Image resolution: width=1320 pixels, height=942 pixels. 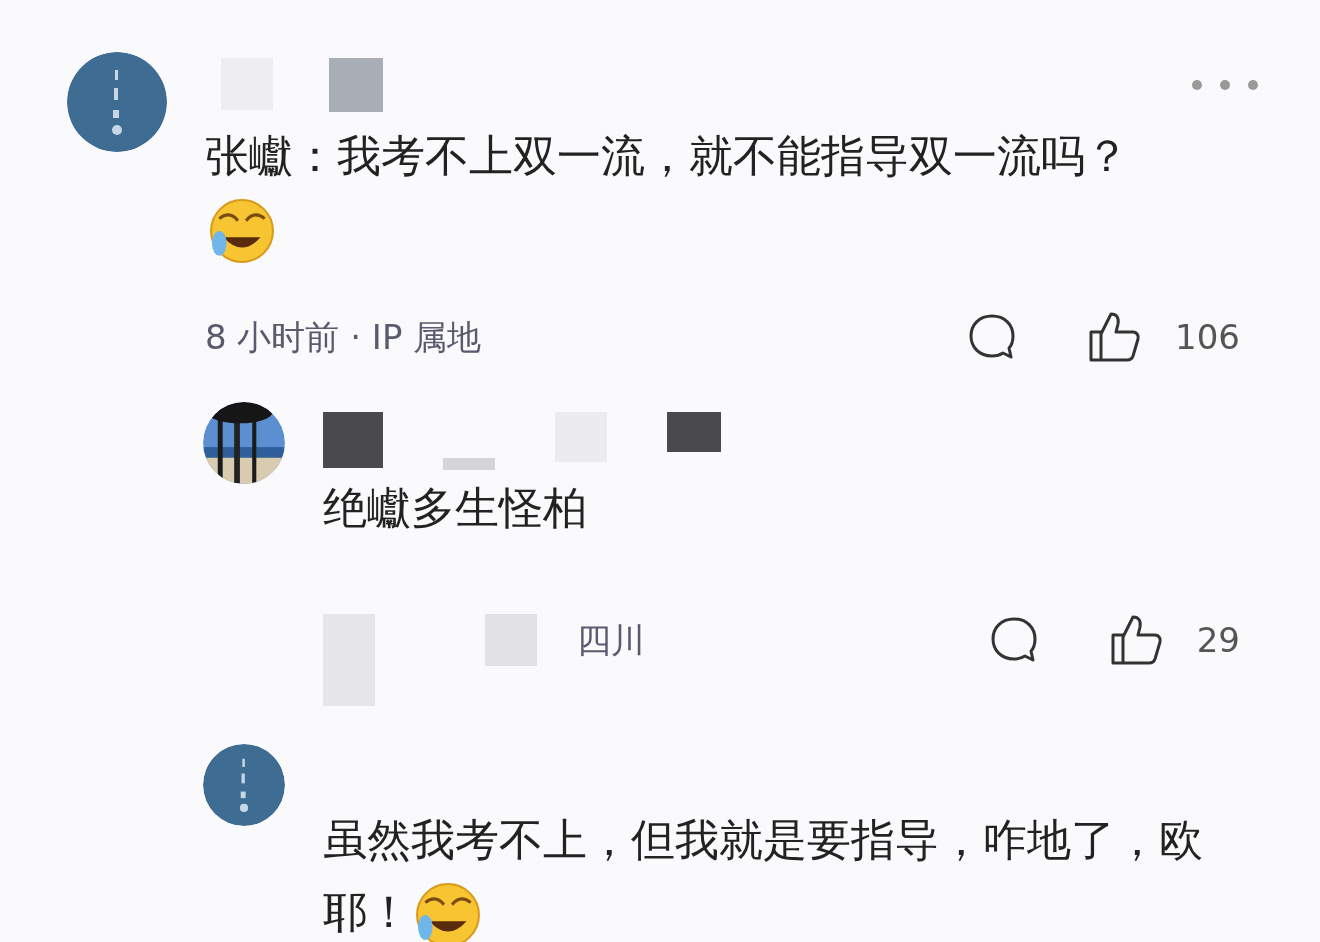 What do you see at coordinates (1218, 640) in the screenshot?
I see `like-count: 29` at bounding box center [1218, 640].